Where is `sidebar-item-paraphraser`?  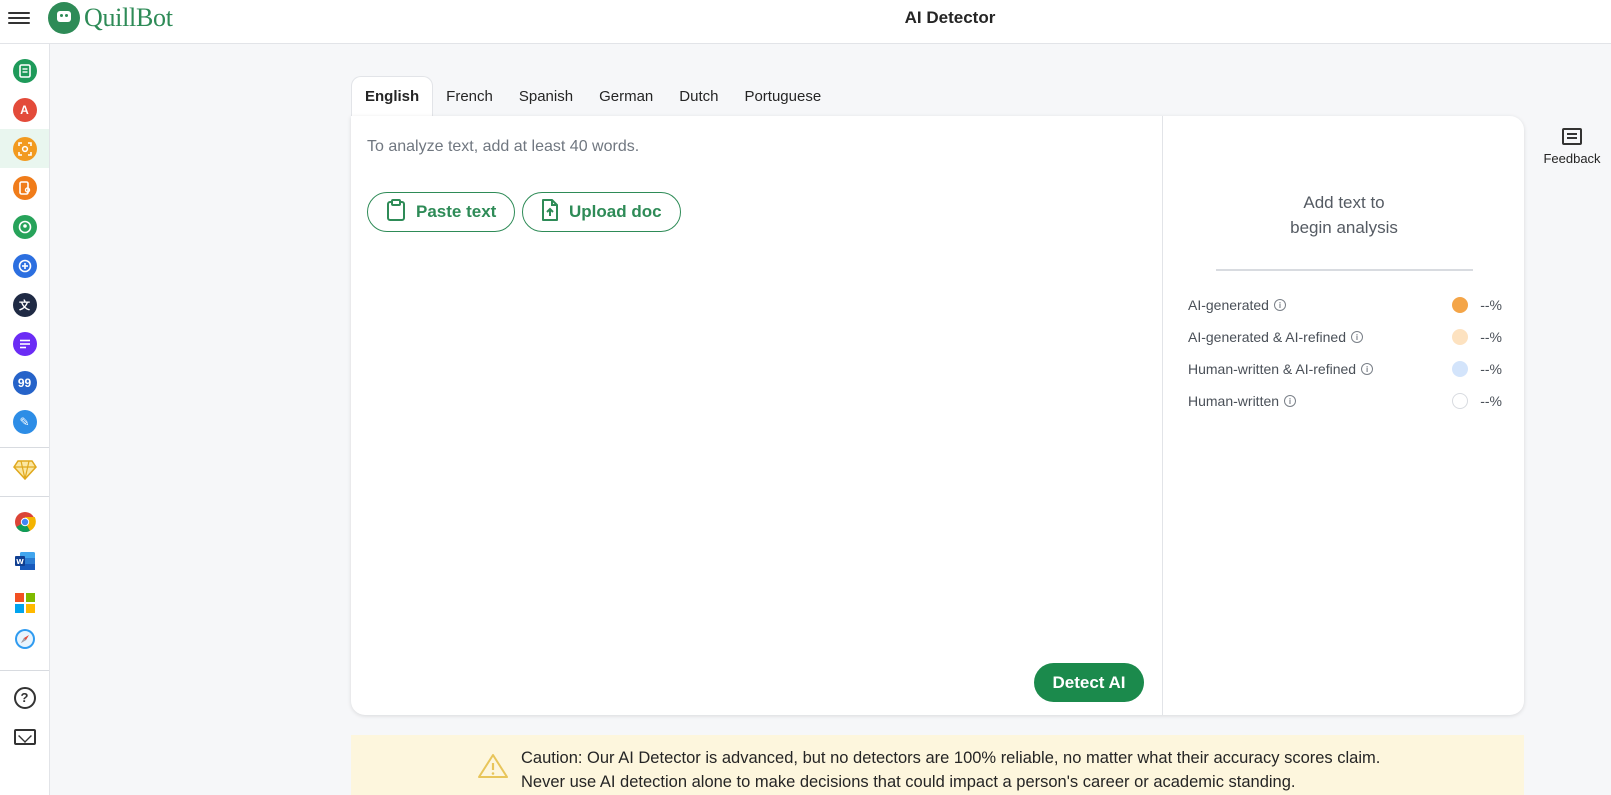 sidebar-item-paraphraser is located at coordinates (24, 70).